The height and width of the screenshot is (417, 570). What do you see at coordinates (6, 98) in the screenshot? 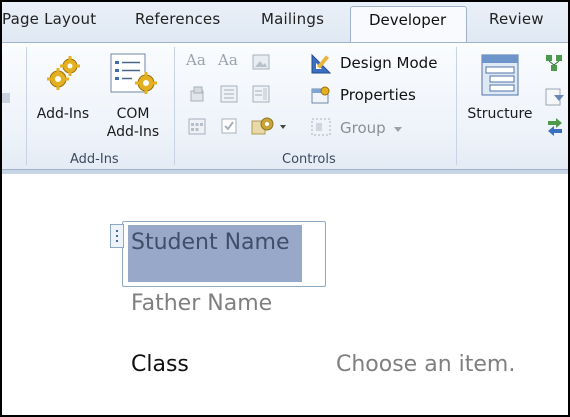
I see `cut-off-icon` at bounding box center [6, 98].